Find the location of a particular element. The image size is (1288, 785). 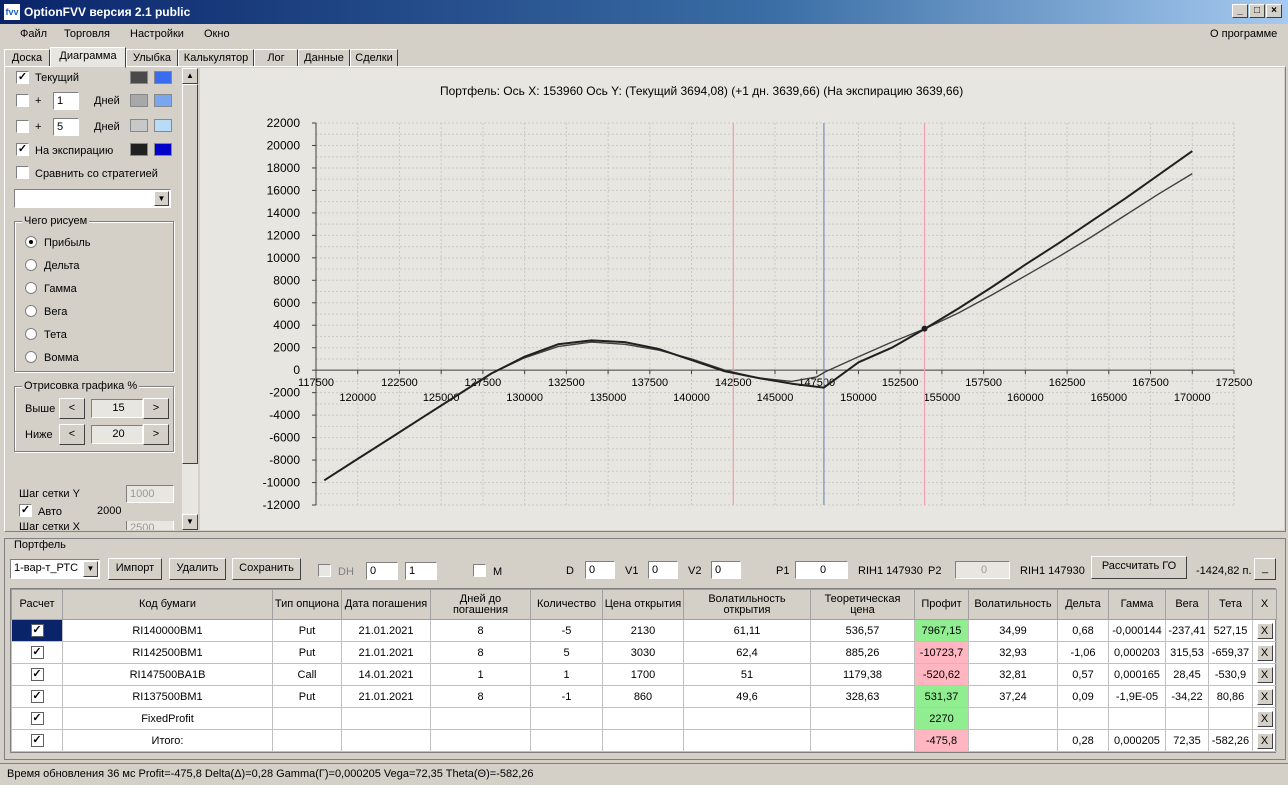

cell-profit: 7967,15 is located at coordinates (941, 630).